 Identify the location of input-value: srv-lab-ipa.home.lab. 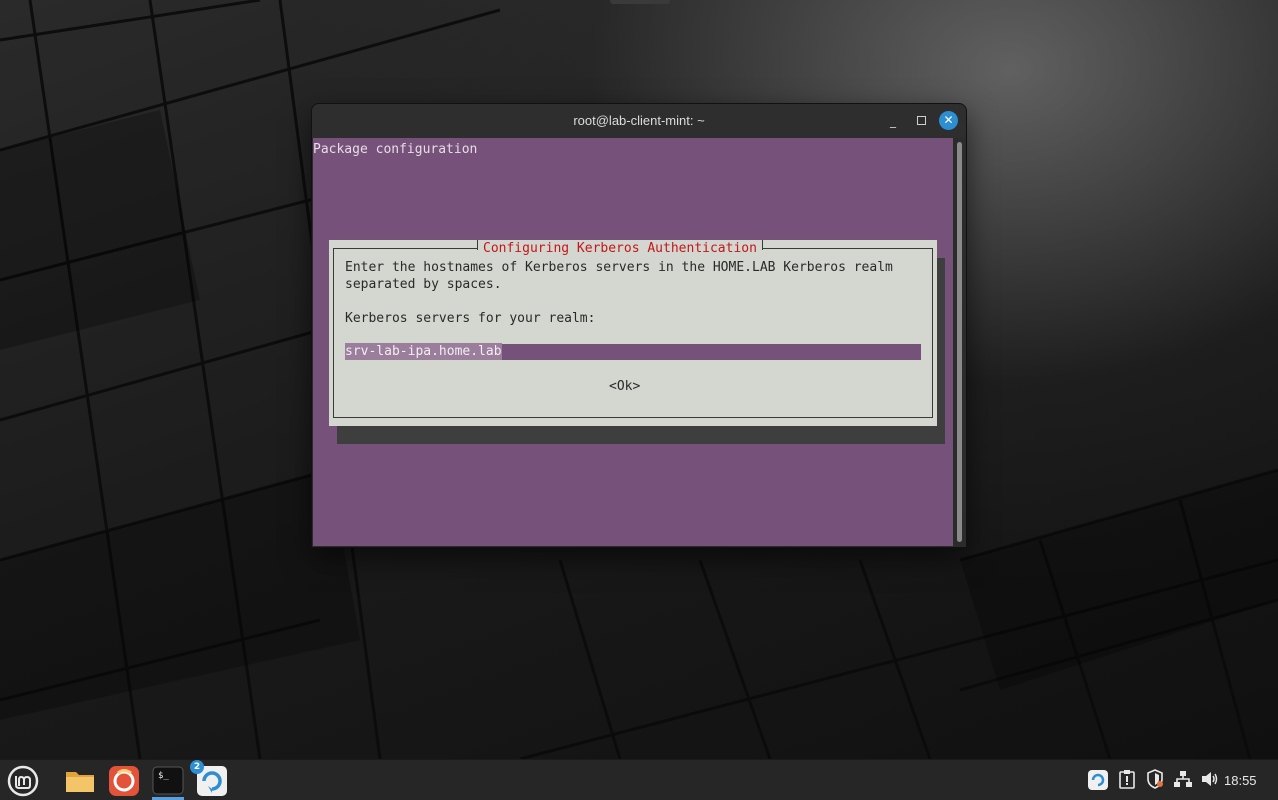
(423, 351).